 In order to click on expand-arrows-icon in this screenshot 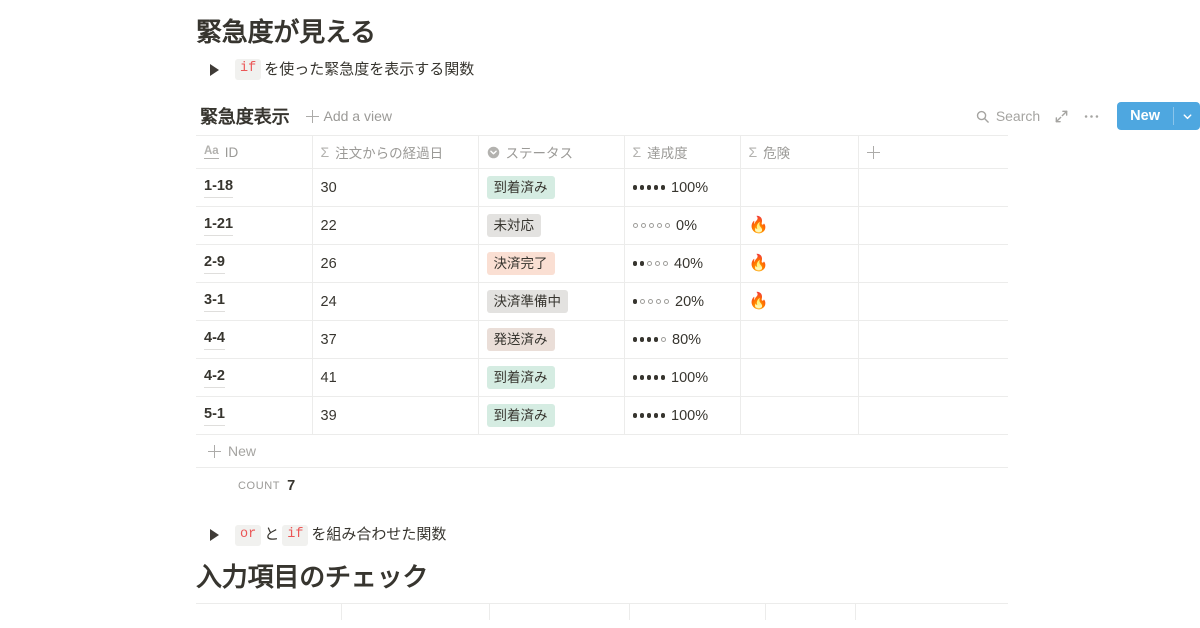, I will do `click(1061, 116)`.